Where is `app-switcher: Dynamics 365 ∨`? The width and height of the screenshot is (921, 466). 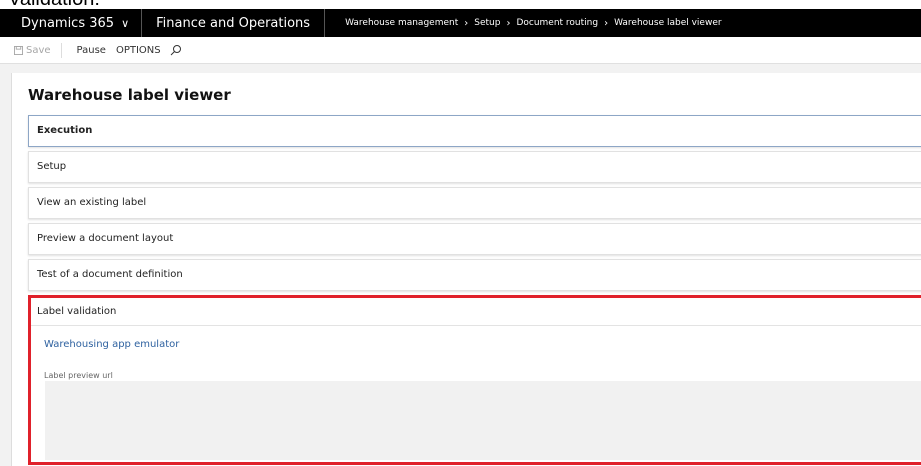
app-switcher: Dynamics 365 ∨ is located at coordinates (71, 23).